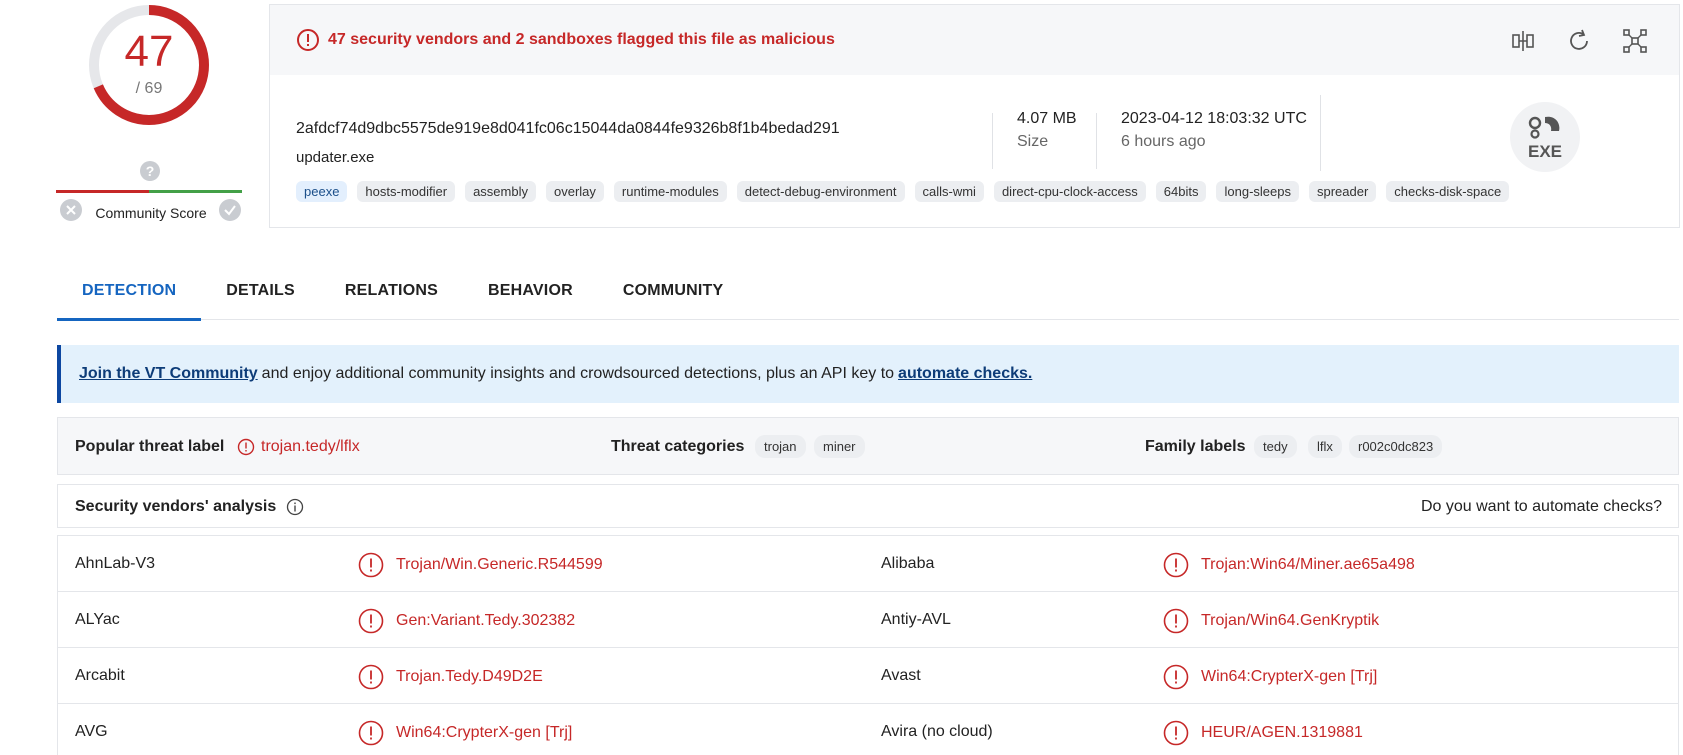 The height and width of the screenshot is (755, 1683). I want to click on vendor-result: Trojan:Win64/Miner.ae65a498, so click(1289, 565).